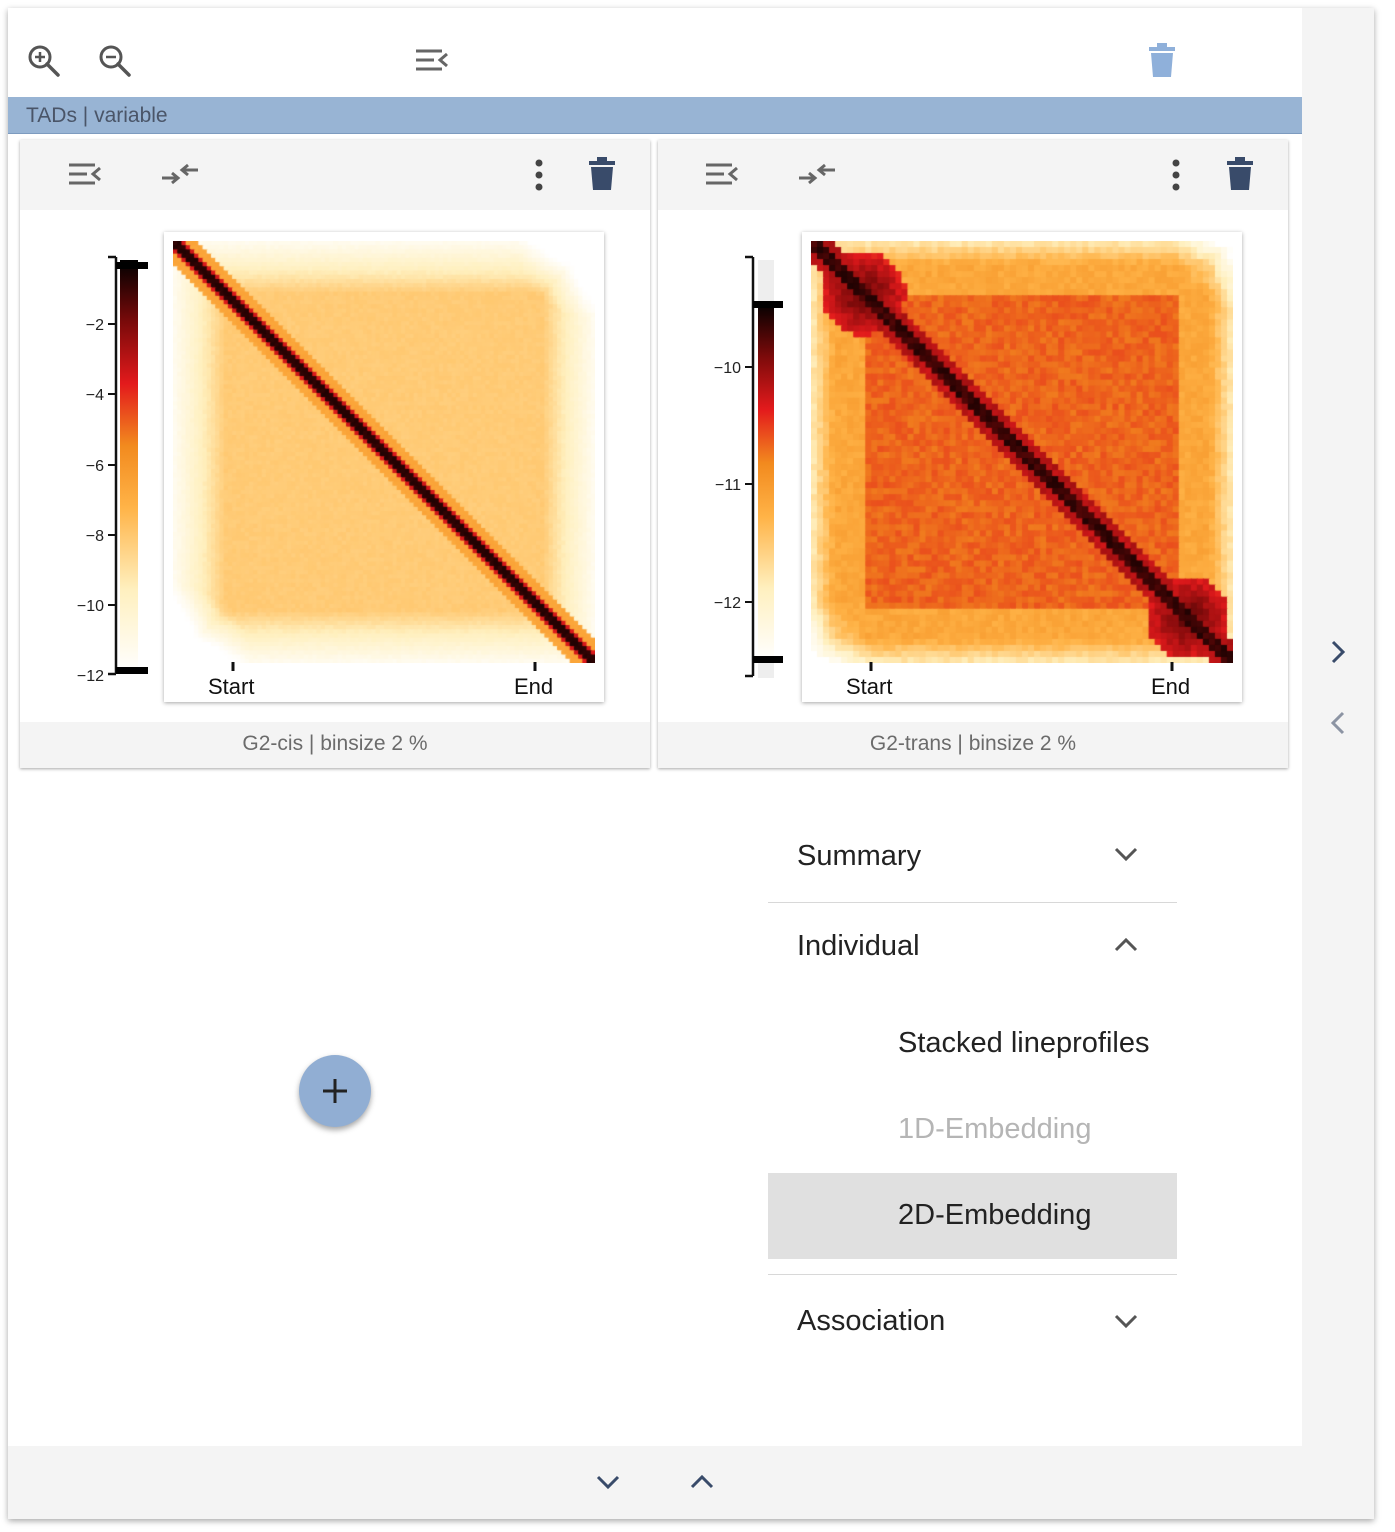 The height and width of the screenshot is (1532, 1395). What do you see at coordinates (728, 485) in the screenshot?
I see `colorbar-tick-label: −11` at bounding box center [728, 485].